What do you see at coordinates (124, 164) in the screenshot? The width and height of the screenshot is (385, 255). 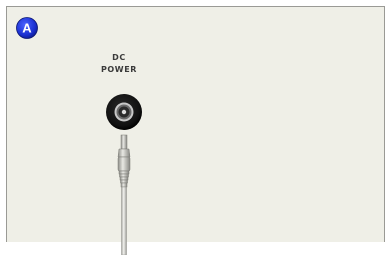 I see `plug-body` at bounding box center [124, 164].